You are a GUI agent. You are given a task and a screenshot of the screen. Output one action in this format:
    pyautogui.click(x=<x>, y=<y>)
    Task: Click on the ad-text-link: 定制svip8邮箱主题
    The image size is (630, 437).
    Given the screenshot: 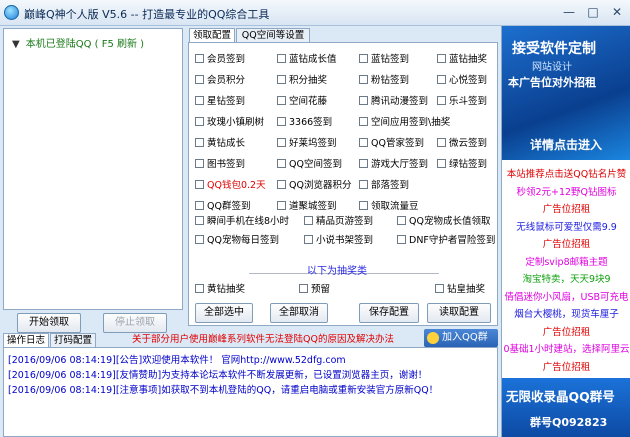 What is the action you would take?
    pyautogui.click(x=566, y=261)
    